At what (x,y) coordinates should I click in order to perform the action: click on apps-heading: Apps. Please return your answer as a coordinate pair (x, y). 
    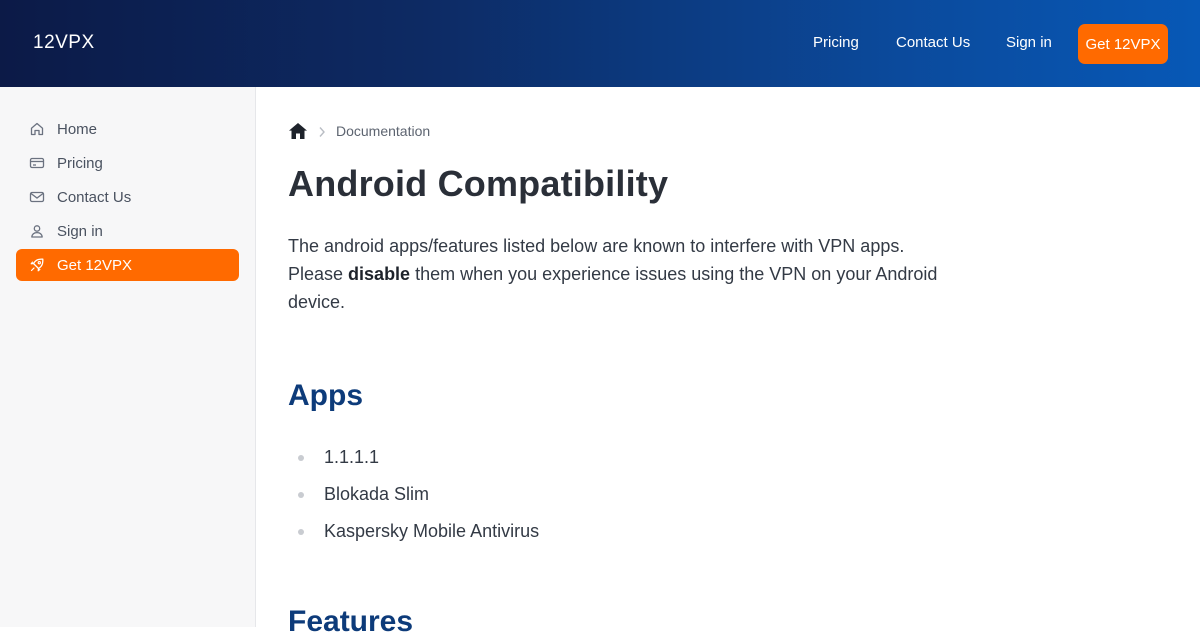
    Looking at the image, I should click on (325, 395).